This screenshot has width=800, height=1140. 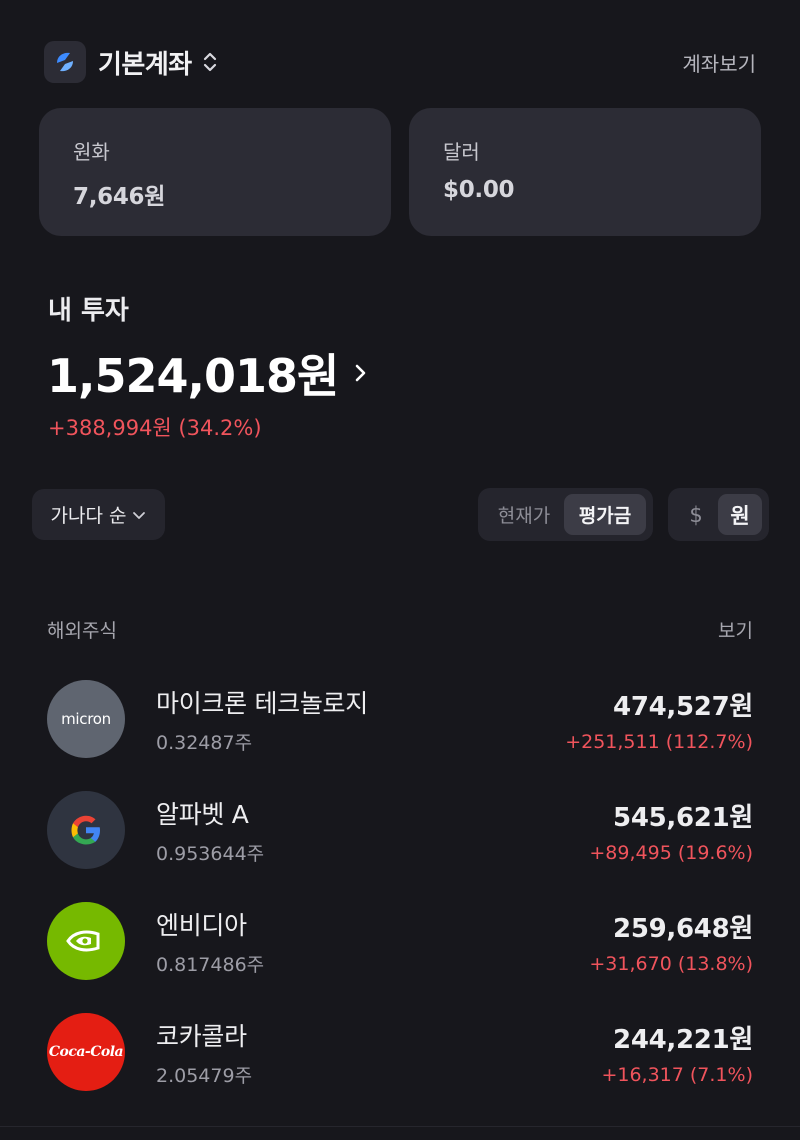 I want to click on stock-info: 마이크론 테크놀로지 0.32487주, so click(x=262, y=719).